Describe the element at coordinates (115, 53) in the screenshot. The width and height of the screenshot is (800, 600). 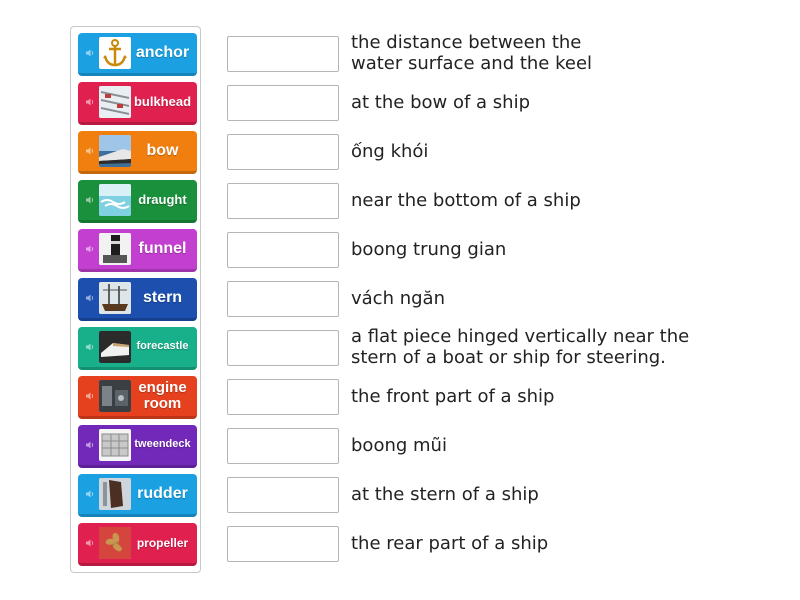
I see `anchor-icon` at that location.